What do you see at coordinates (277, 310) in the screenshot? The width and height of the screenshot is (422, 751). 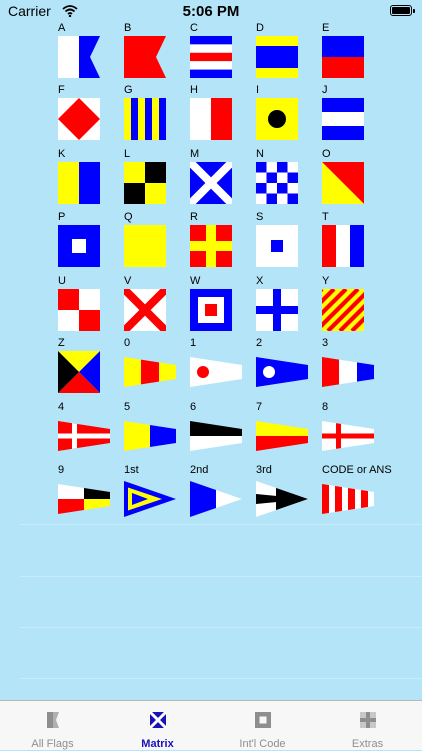 I see `flag-x-icon` at bounding box center [277, 310].